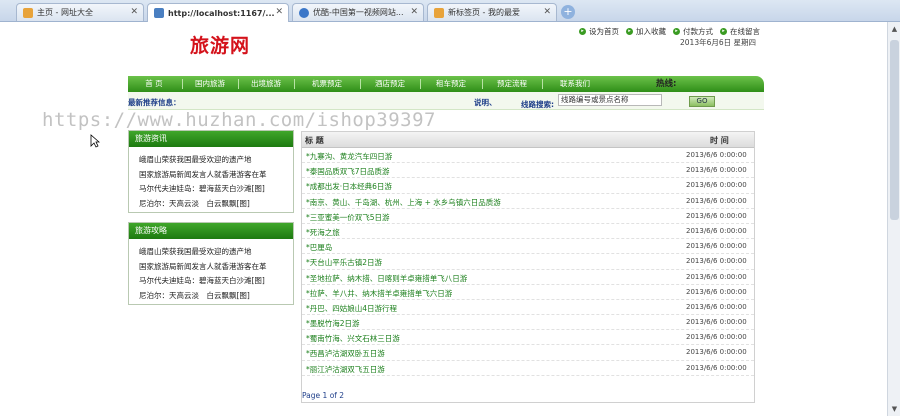 The width and height of the screenshot is (900, 416). I want to click on scroll-thumb, so click(894, 130).